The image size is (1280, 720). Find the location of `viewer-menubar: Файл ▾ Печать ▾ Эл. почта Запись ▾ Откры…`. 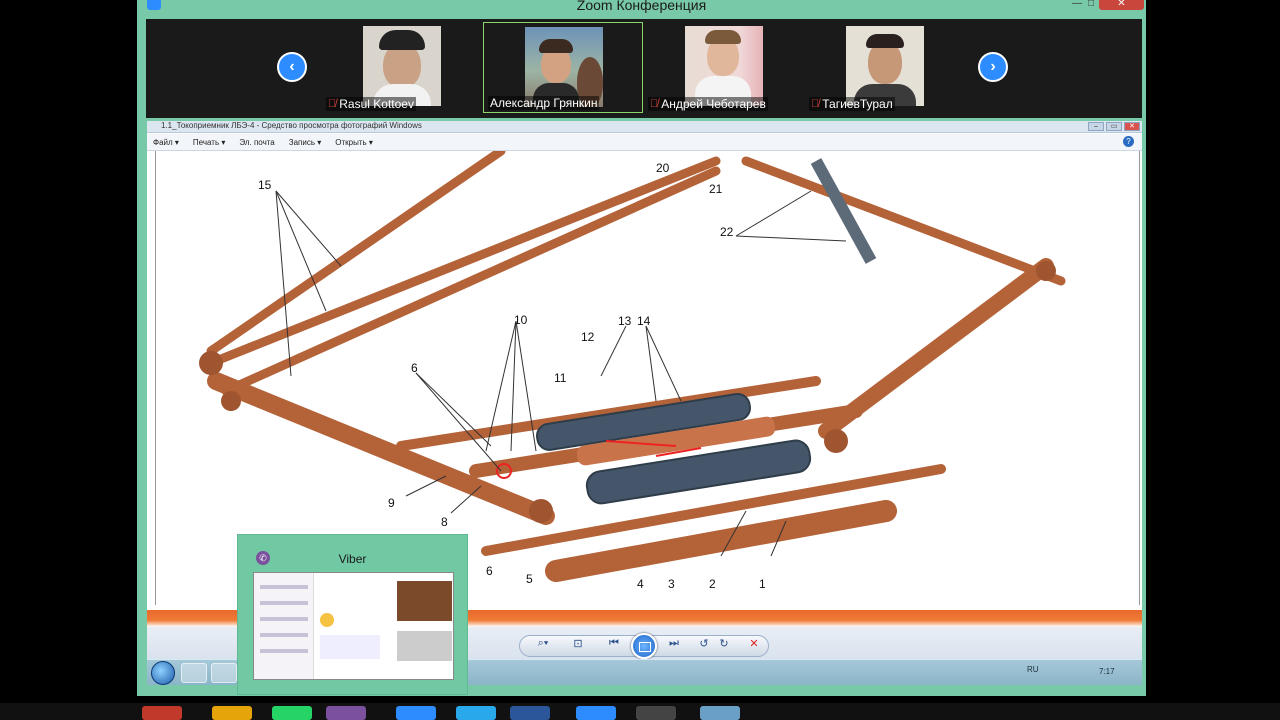

viewer-menubar: Файл ▾ Печать ▾ Эл. почта Запись ▾ Откры… is located at coordinates (644, 142).